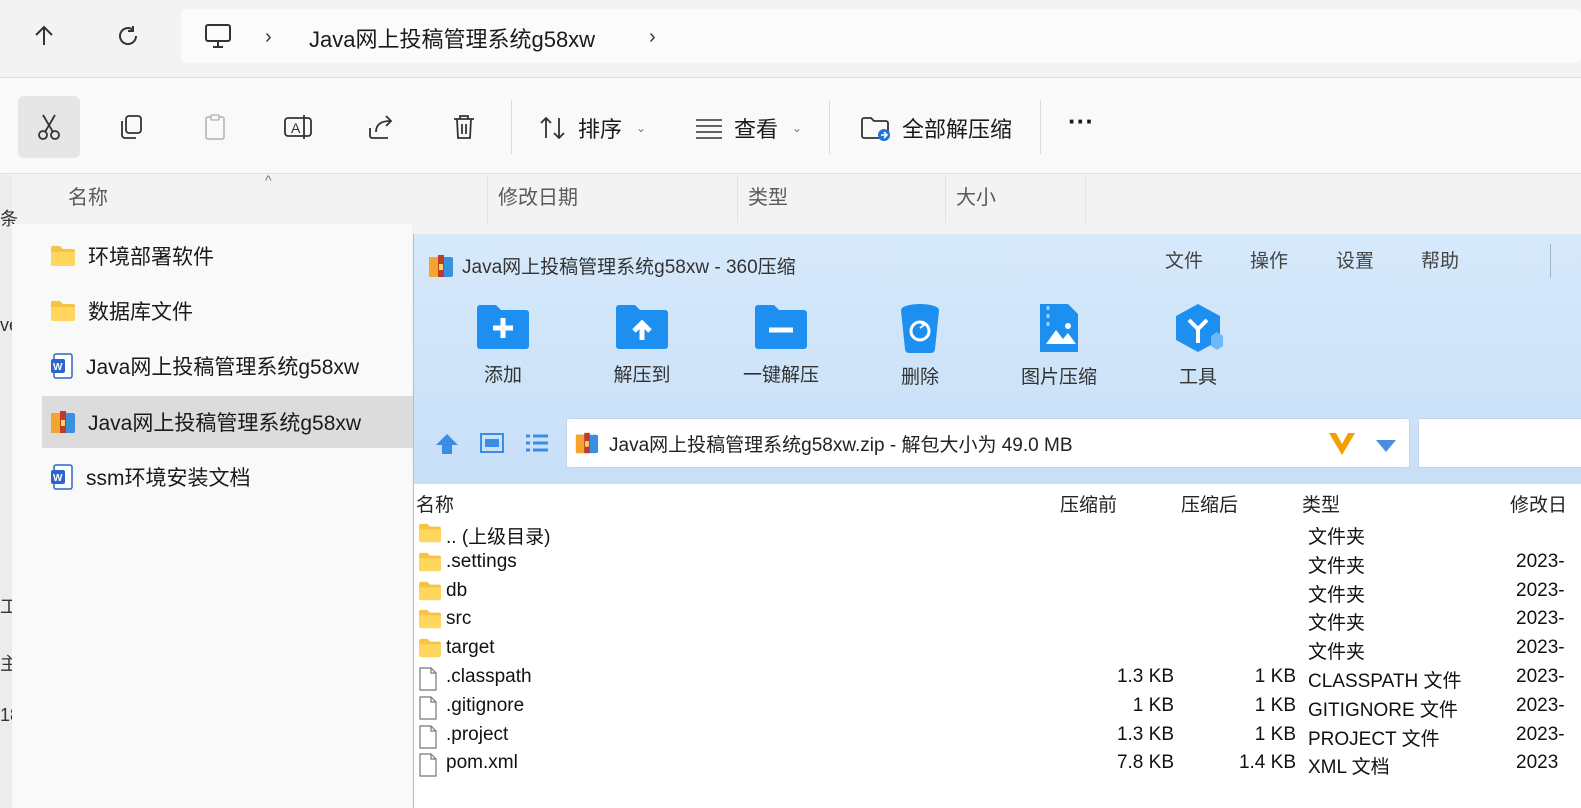 The width and height of the screenshot is (1581, 808). Describe the element at coordinates (225, 423) in the screenshot. I see `file-name: Java网上投稿管理系统g58xw` at that location.